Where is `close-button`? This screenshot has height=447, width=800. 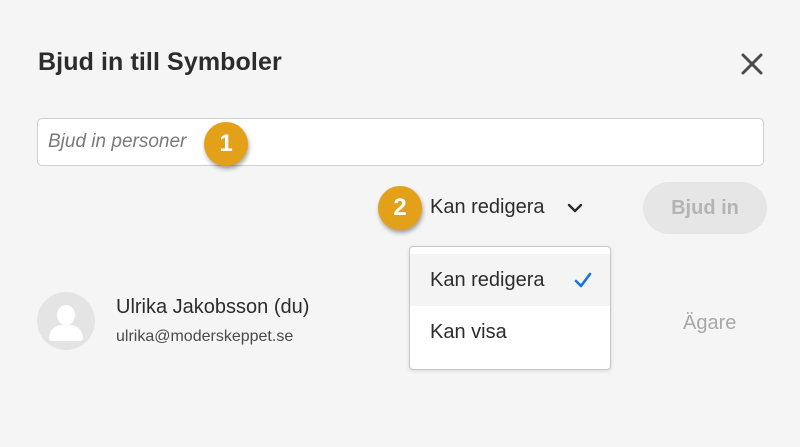
close-button is located at coordinates (752, 64).